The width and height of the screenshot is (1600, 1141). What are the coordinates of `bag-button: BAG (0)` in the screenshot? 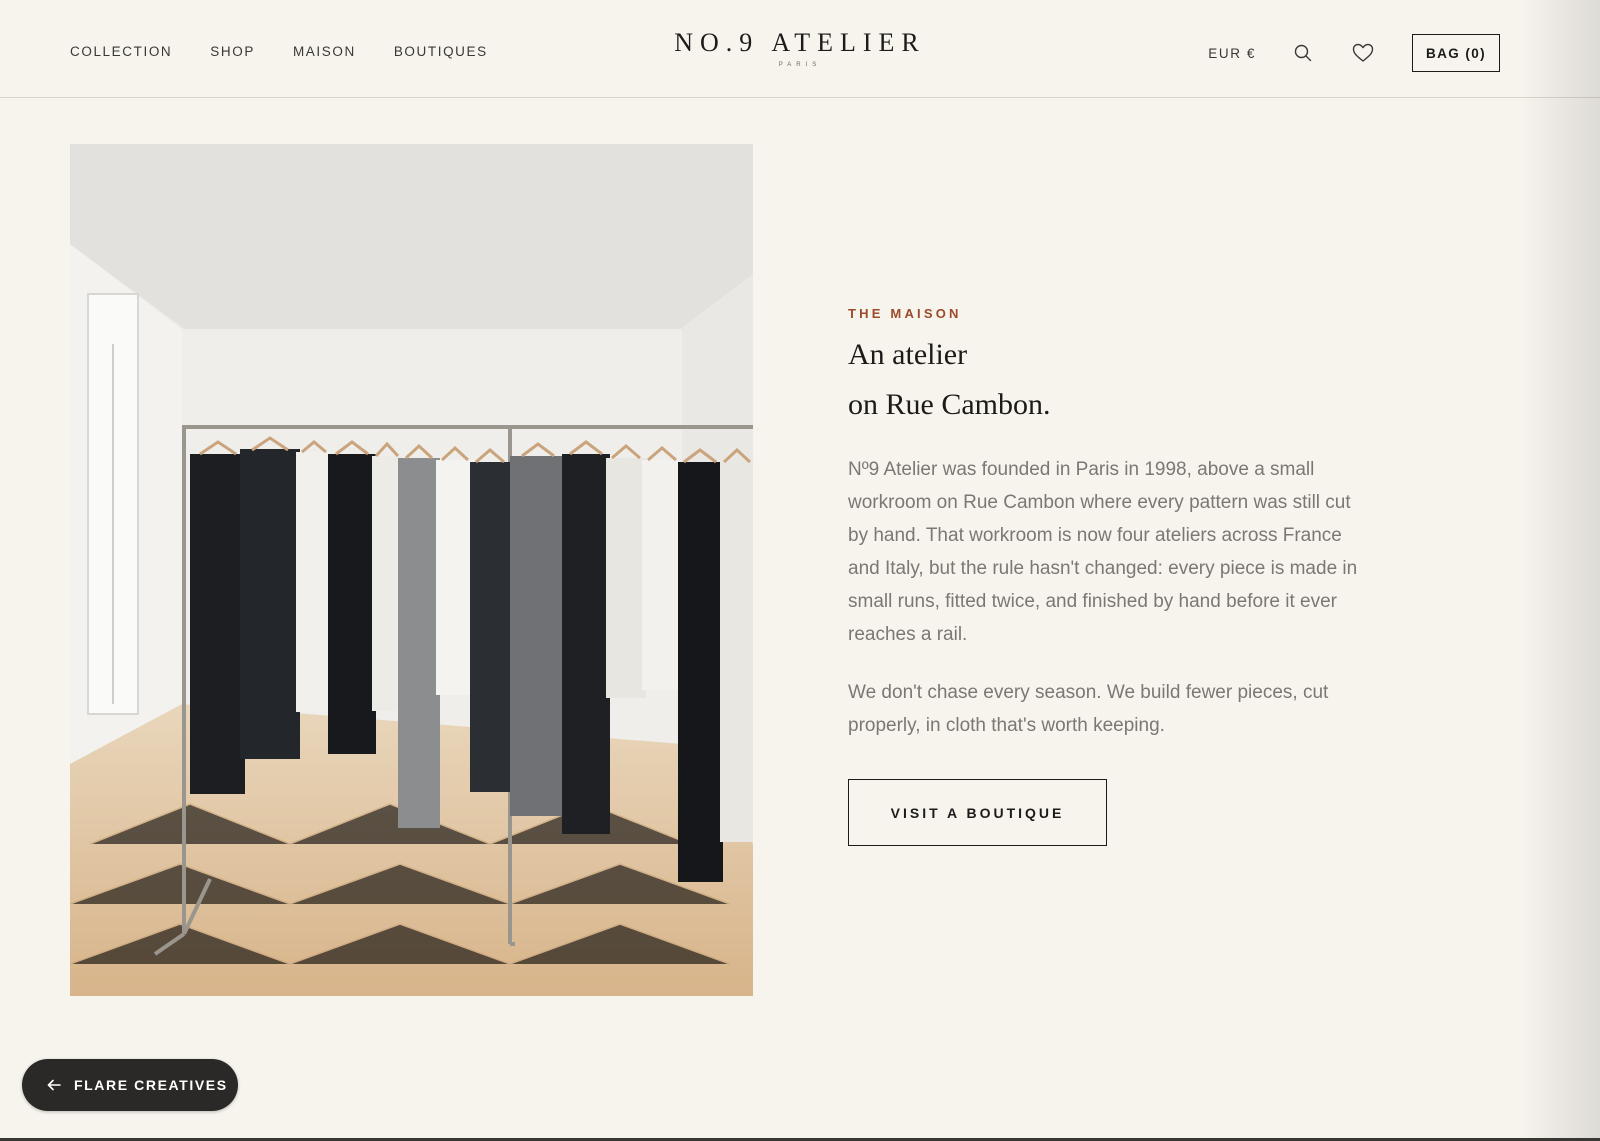 It's located at (1456, 53).